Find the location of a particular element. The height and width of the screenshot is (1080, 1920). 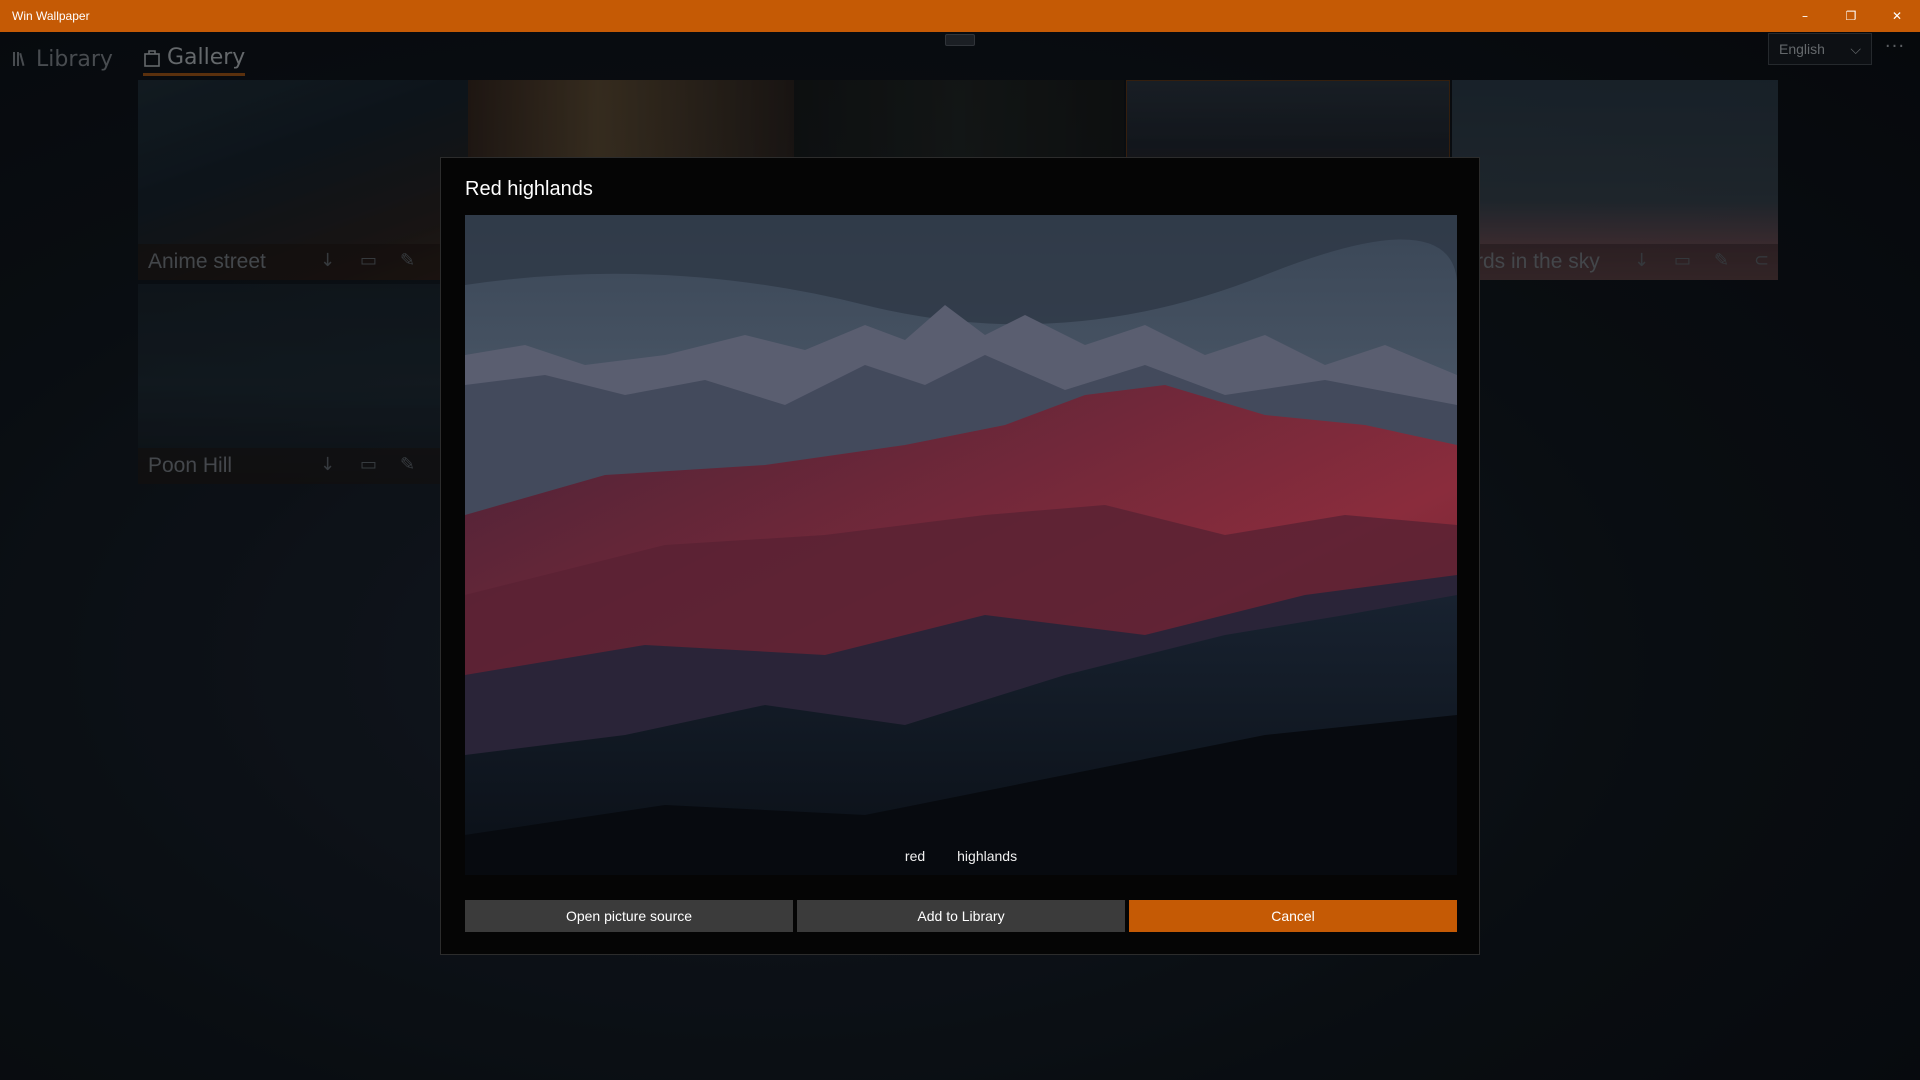

restore-button: ❐ is located at coordinates (1851, 16).